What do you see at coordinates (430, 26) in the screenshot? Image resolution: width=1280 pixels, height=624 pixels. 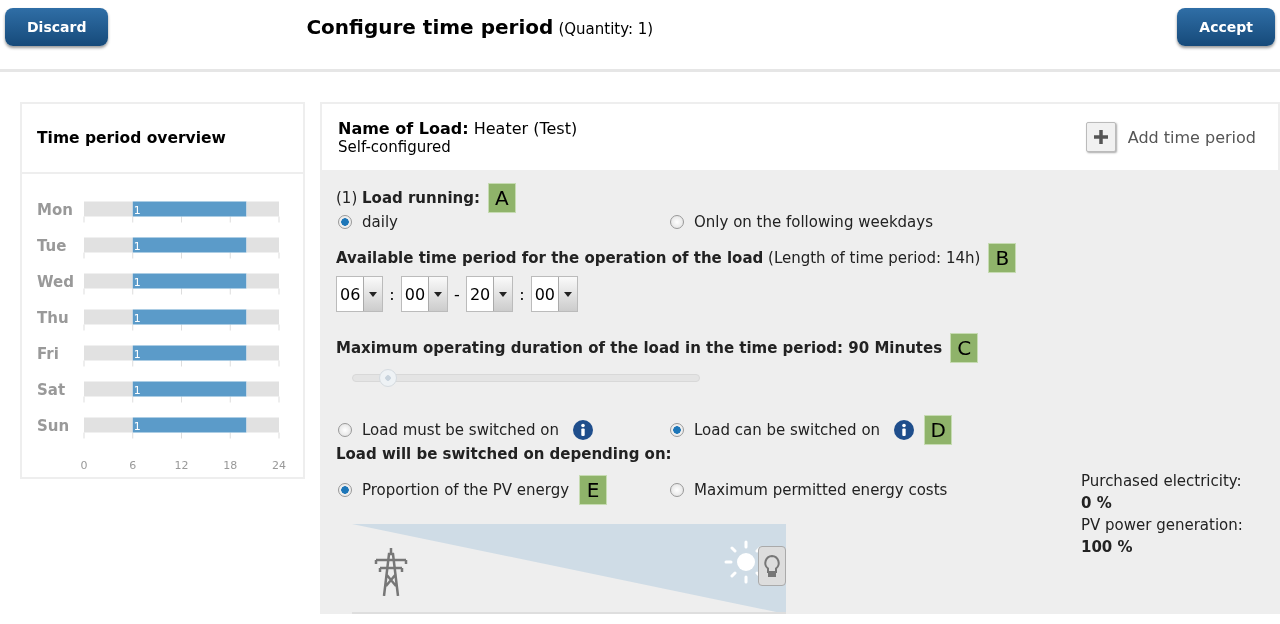 I see `page-title: Configure time period` at bounding box center [430, 26].